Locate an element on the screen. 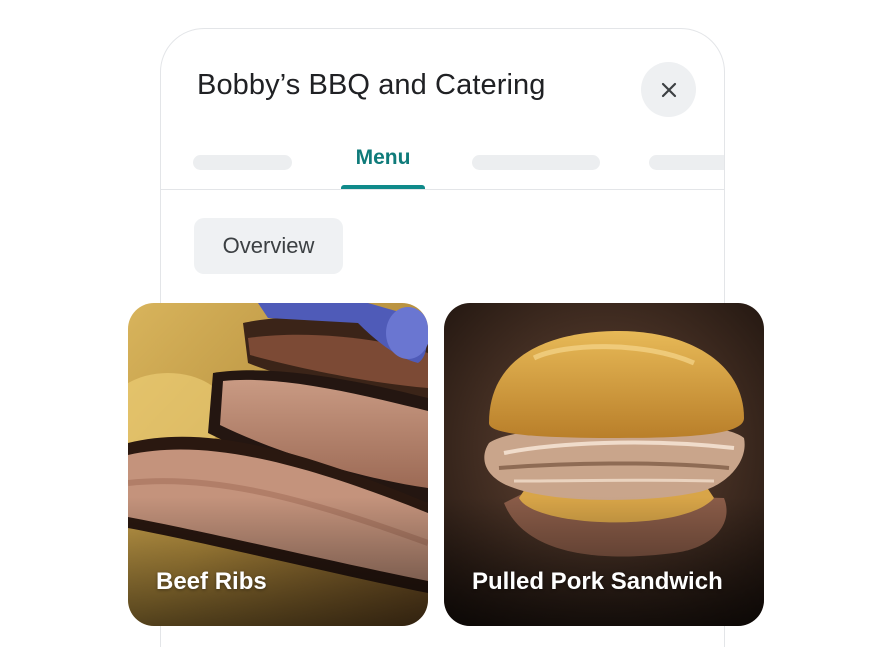 This screenshot has width=886, height=647. tab-menu-label: Menu is located at coordinates (383, 157).